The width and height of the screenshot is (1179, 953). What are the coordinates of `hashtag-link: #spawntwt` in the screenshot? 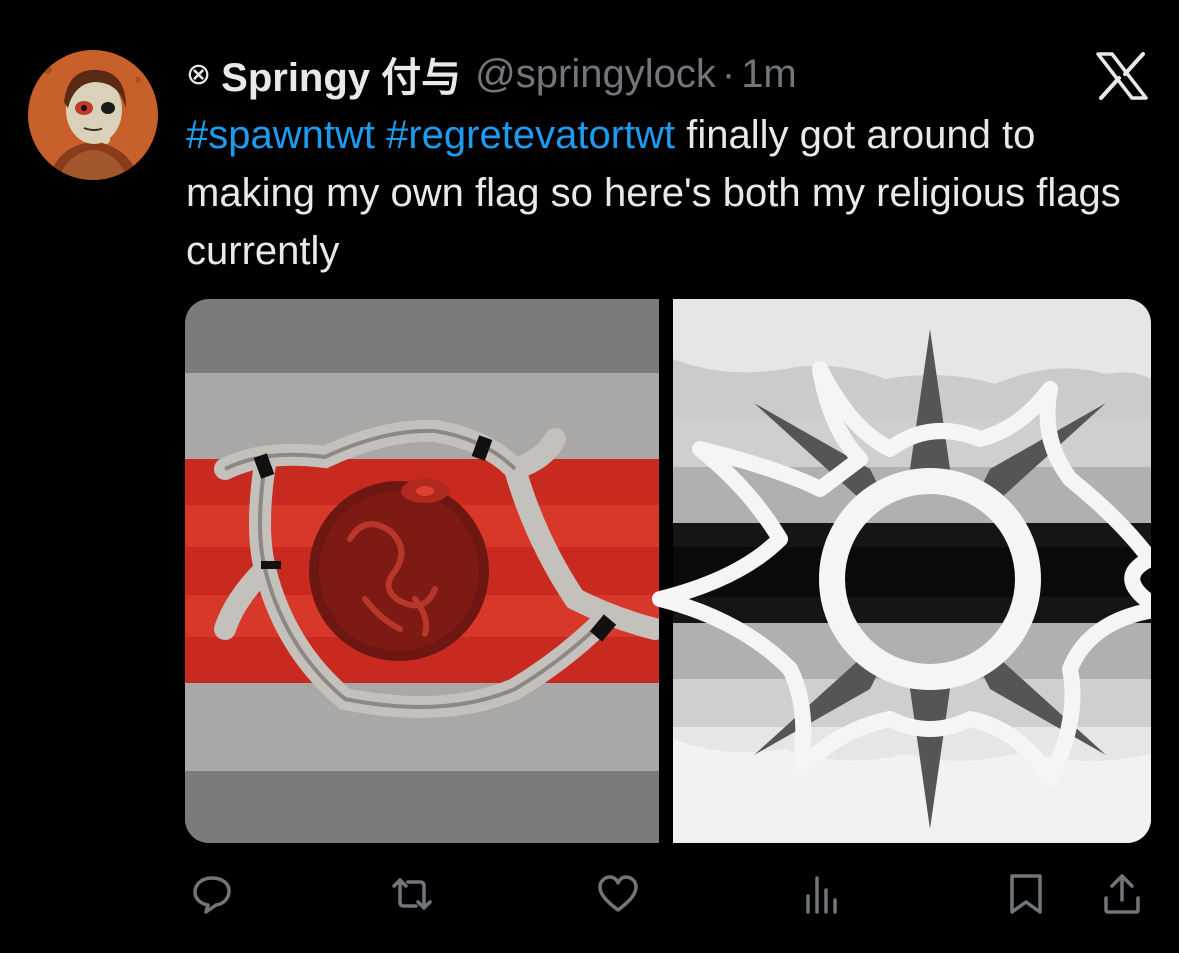 It's located at (280, 135).